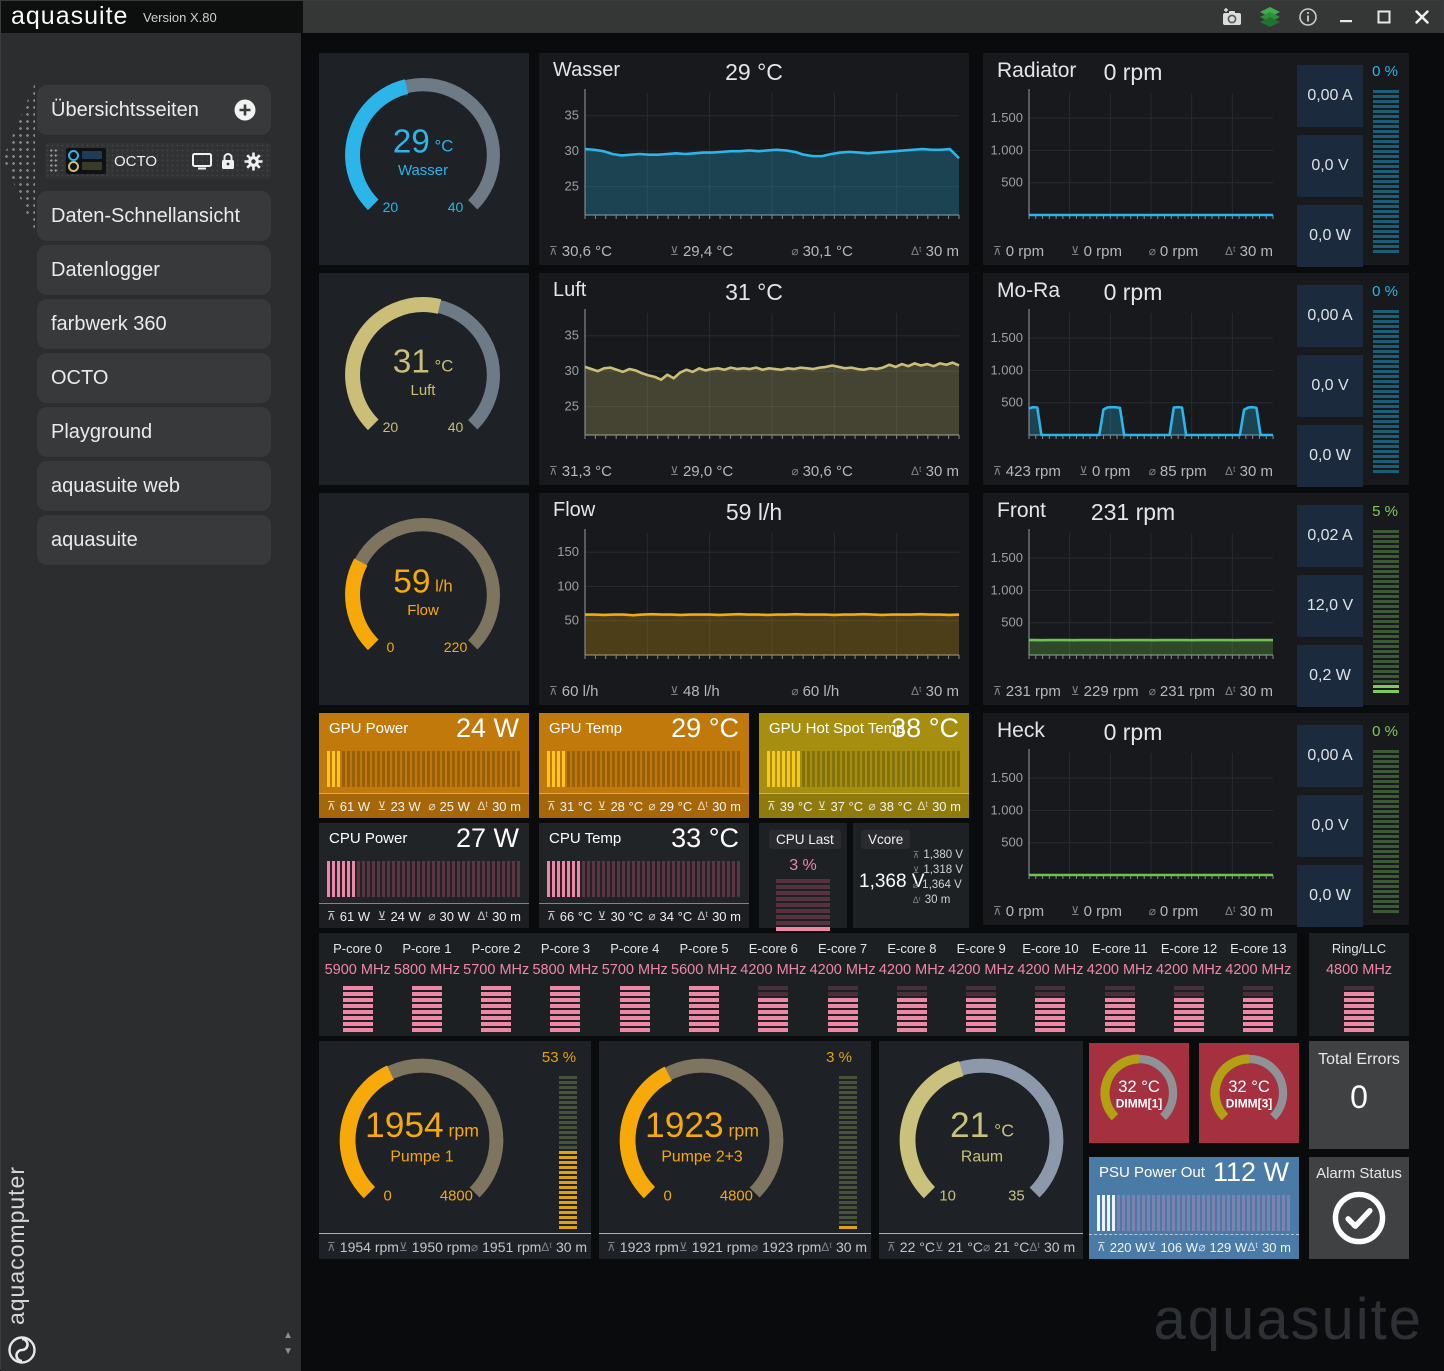  Describe the element at coordinates (568, 1151) in the screenshot. I see `pump-power-meter` at that location.